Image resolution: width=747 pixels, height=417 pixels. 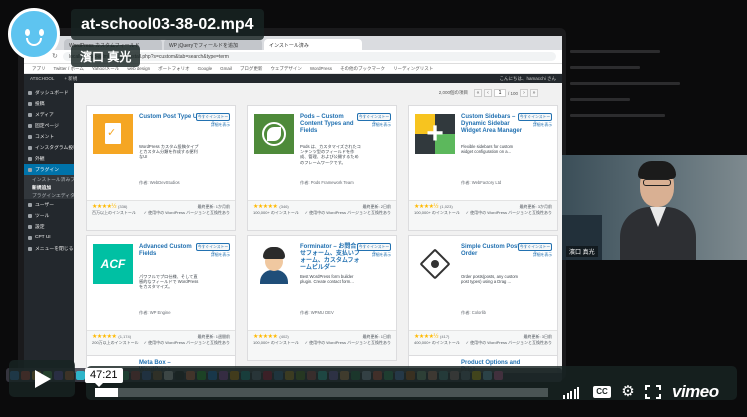 I want to click on plugin-card-author: 作者: Colorlib, so click(x=473, y=312).